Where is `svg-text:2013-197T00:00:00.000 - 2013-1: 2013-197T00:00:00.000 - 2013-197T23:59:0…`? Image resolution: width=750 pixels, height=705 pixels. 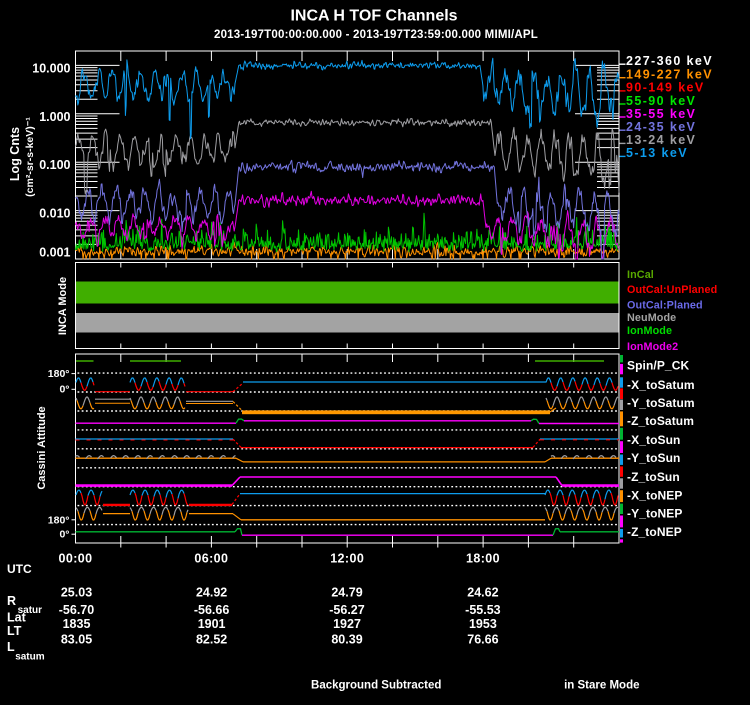
svg-text:2013-197T00:00:00.000 - 2013-1: 2013-197T00:00:00.000 - 2013-197T23:59:0… is located at coordinates (376, 35).